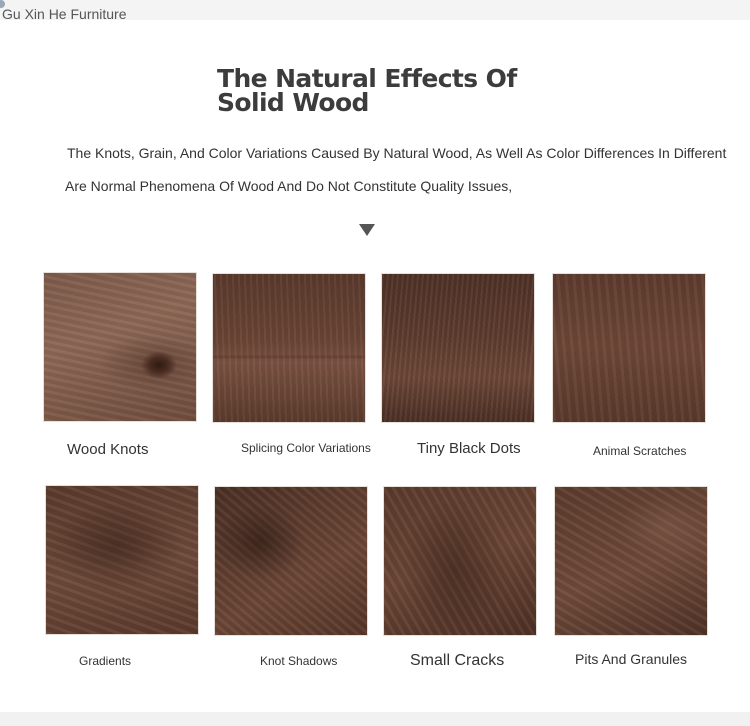 This screenshot has width=750, height=726. I want to click on animal-scratches-image, so click(629, 348).